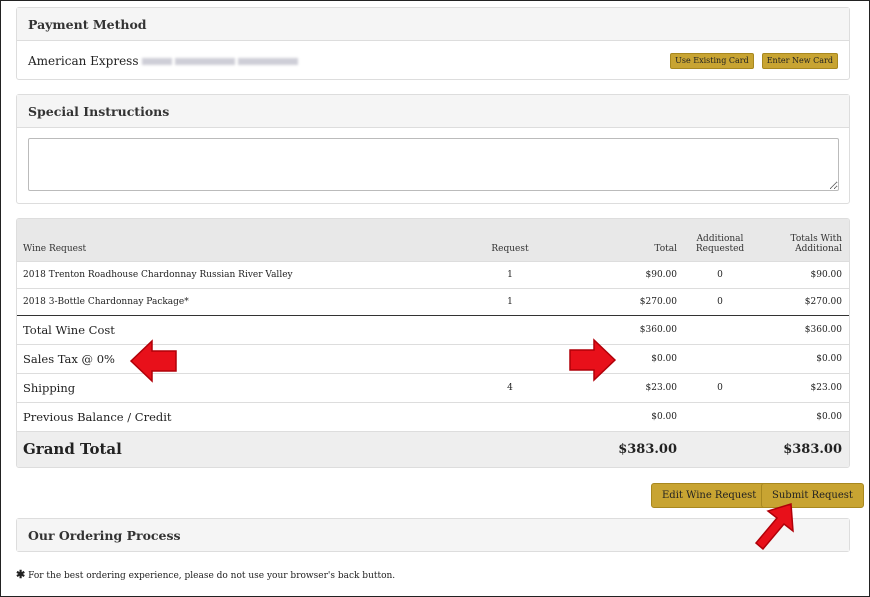 The width and height of the screenshot is (870, 597). I want to click on enter-new-card-button: Enter New Card, so click(799, 61).